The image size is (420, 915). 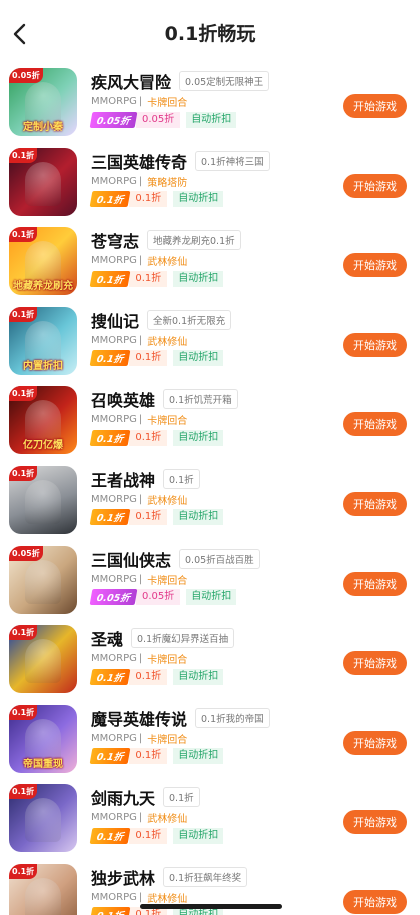 I want to click on game-thumbnail: 0.1折 亿刀亿爆, so click(x=43, y=420).